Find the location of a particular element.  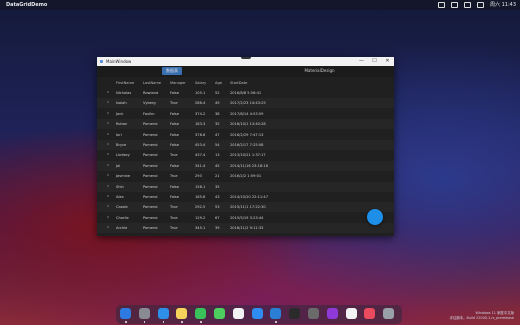

trash-icon is located at coordinates (389, 313).